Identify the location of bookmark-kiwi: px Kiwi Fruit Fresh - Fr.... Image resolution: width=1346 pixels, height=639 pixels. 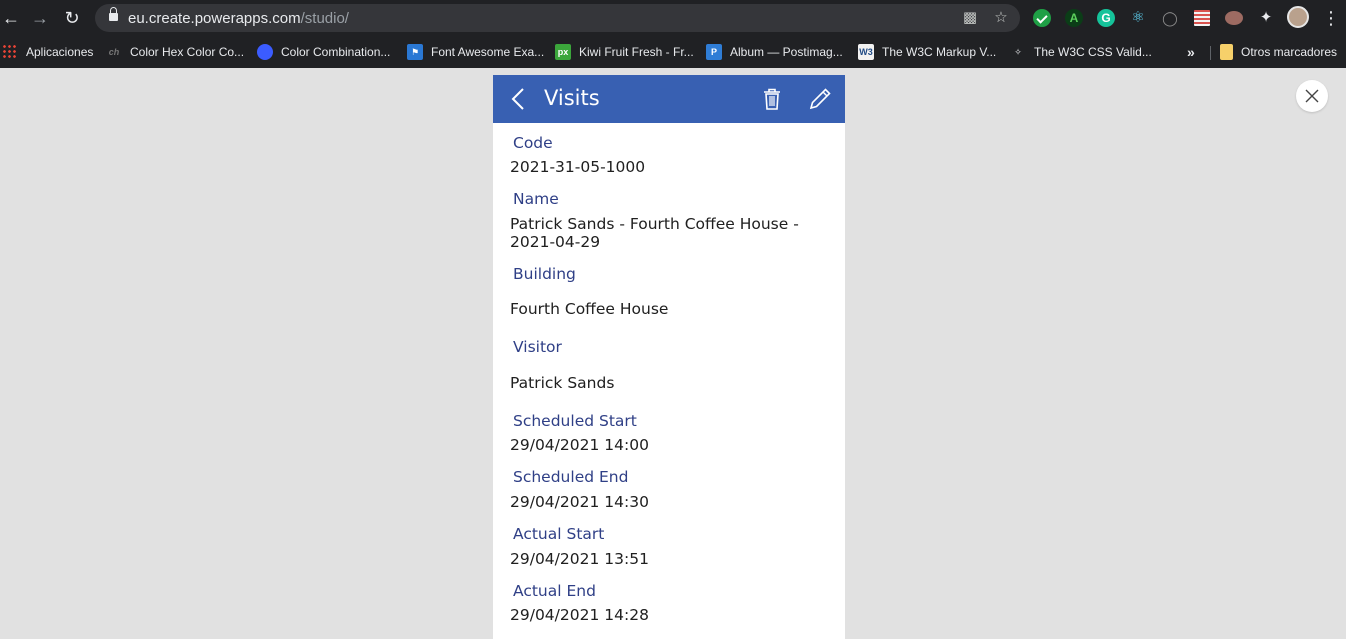
(624, 52).